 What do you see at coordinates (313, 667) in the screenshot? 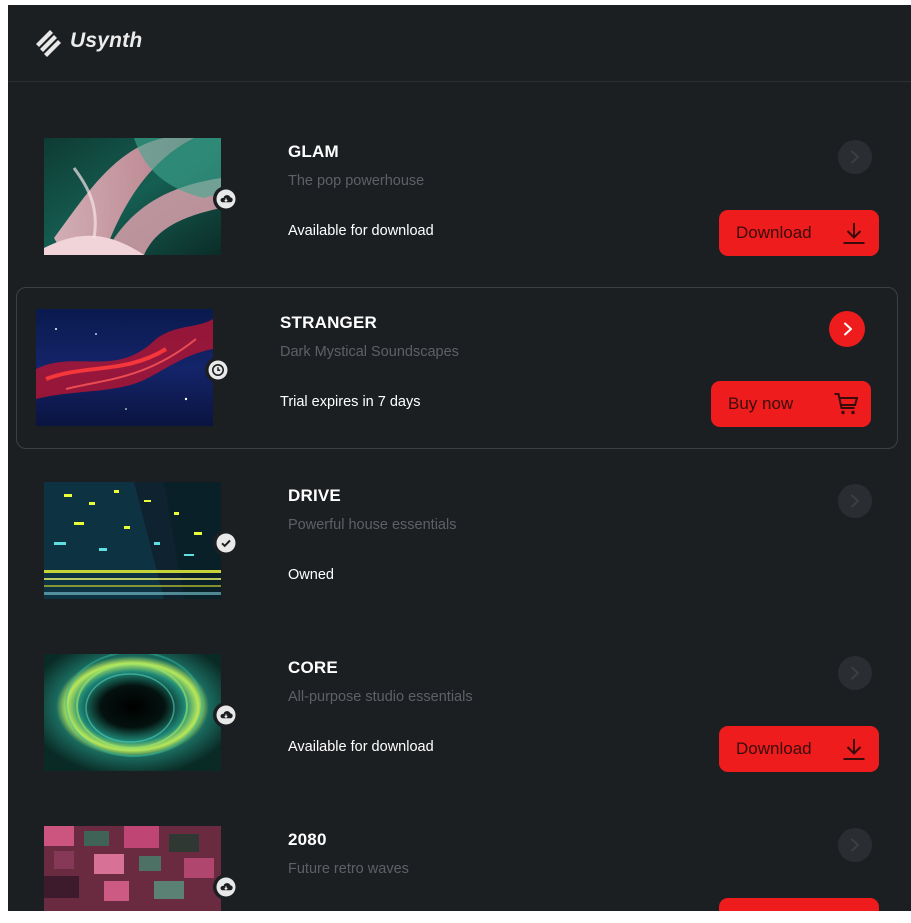
I see `product-title: CORE` at bounding box center [313, 667].